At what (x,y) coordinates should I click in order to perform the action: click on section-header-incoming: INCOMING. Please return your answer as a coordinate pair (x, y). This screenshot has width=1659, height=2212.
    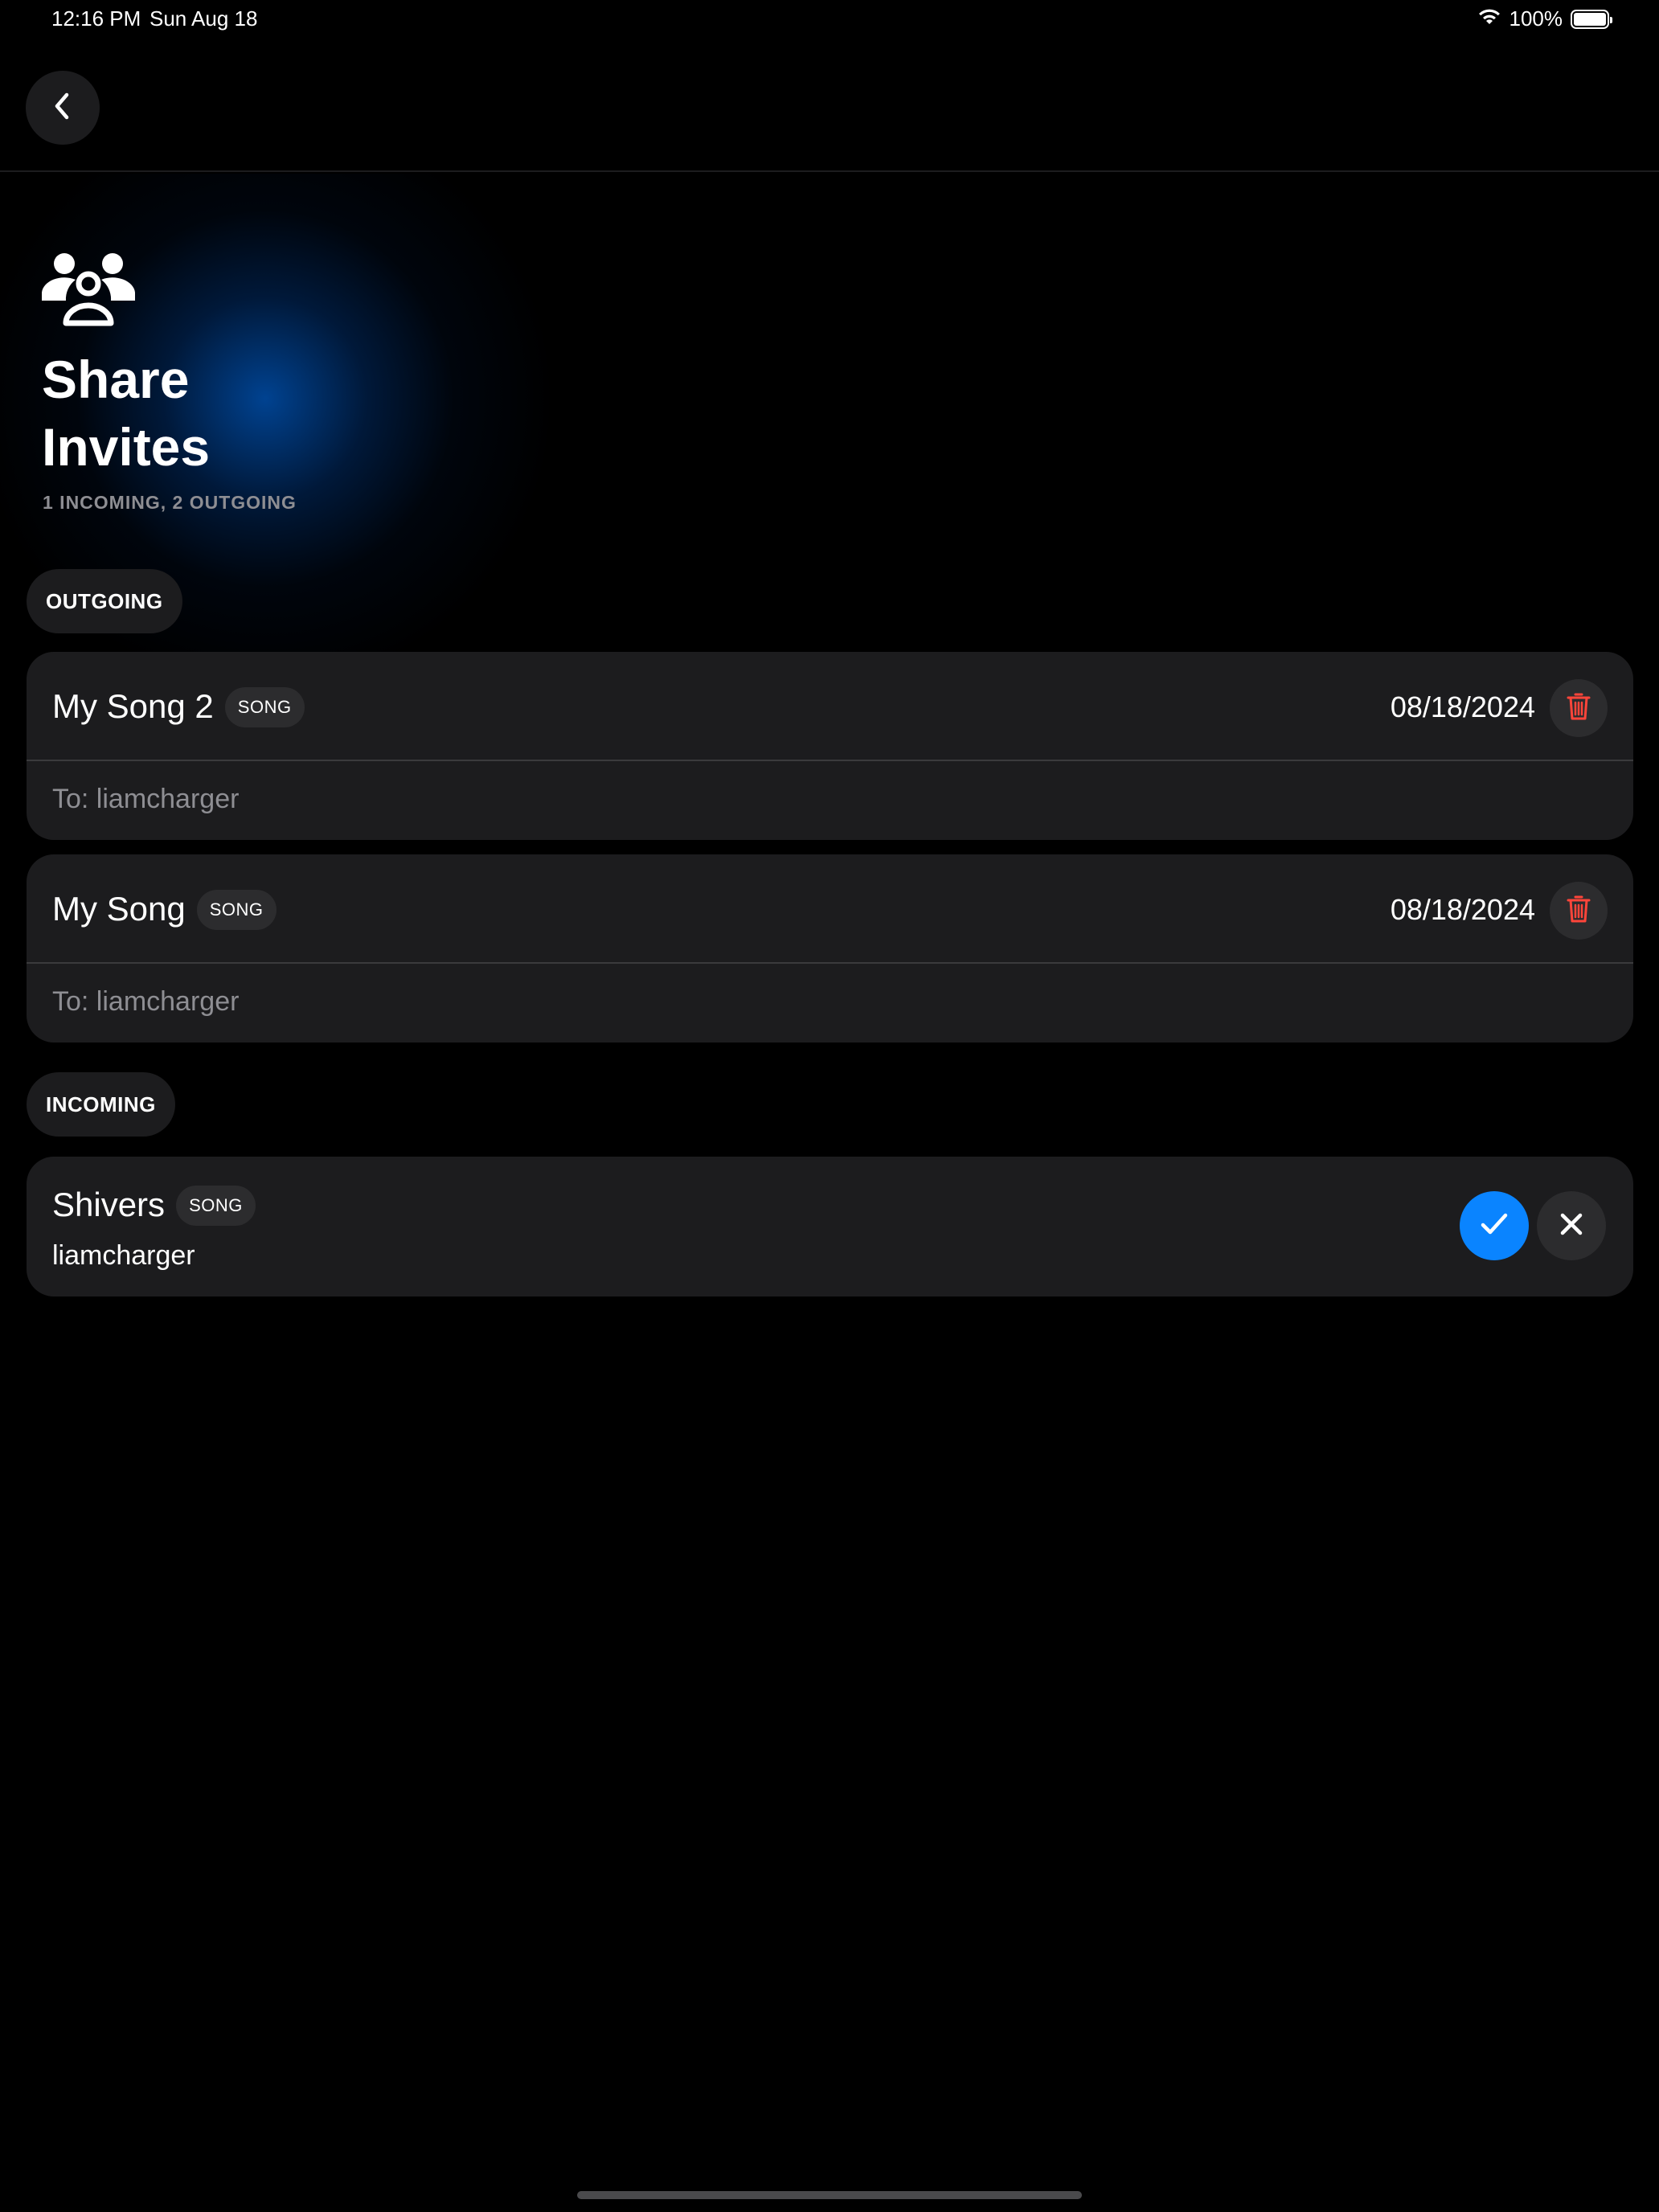
    Looking at the image, I should click on (101, 1104).